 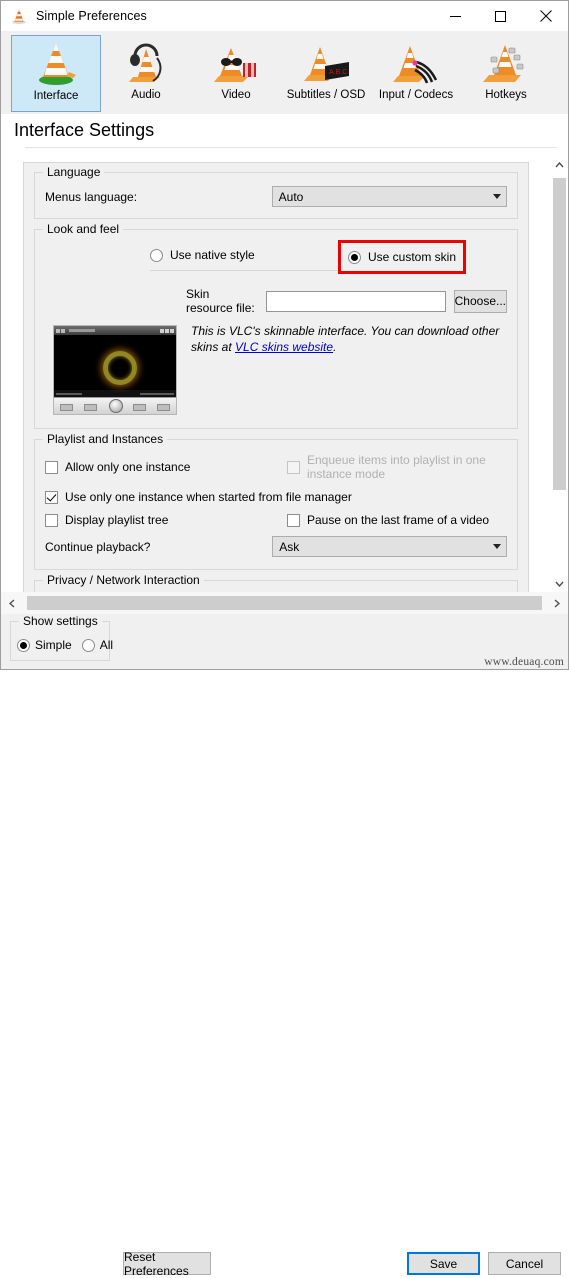 What do you see at coordinates (326, 63) in the screenshot?
I see `vlc-subtitles-icon: A.B.C` at bounding box center [326, 63].